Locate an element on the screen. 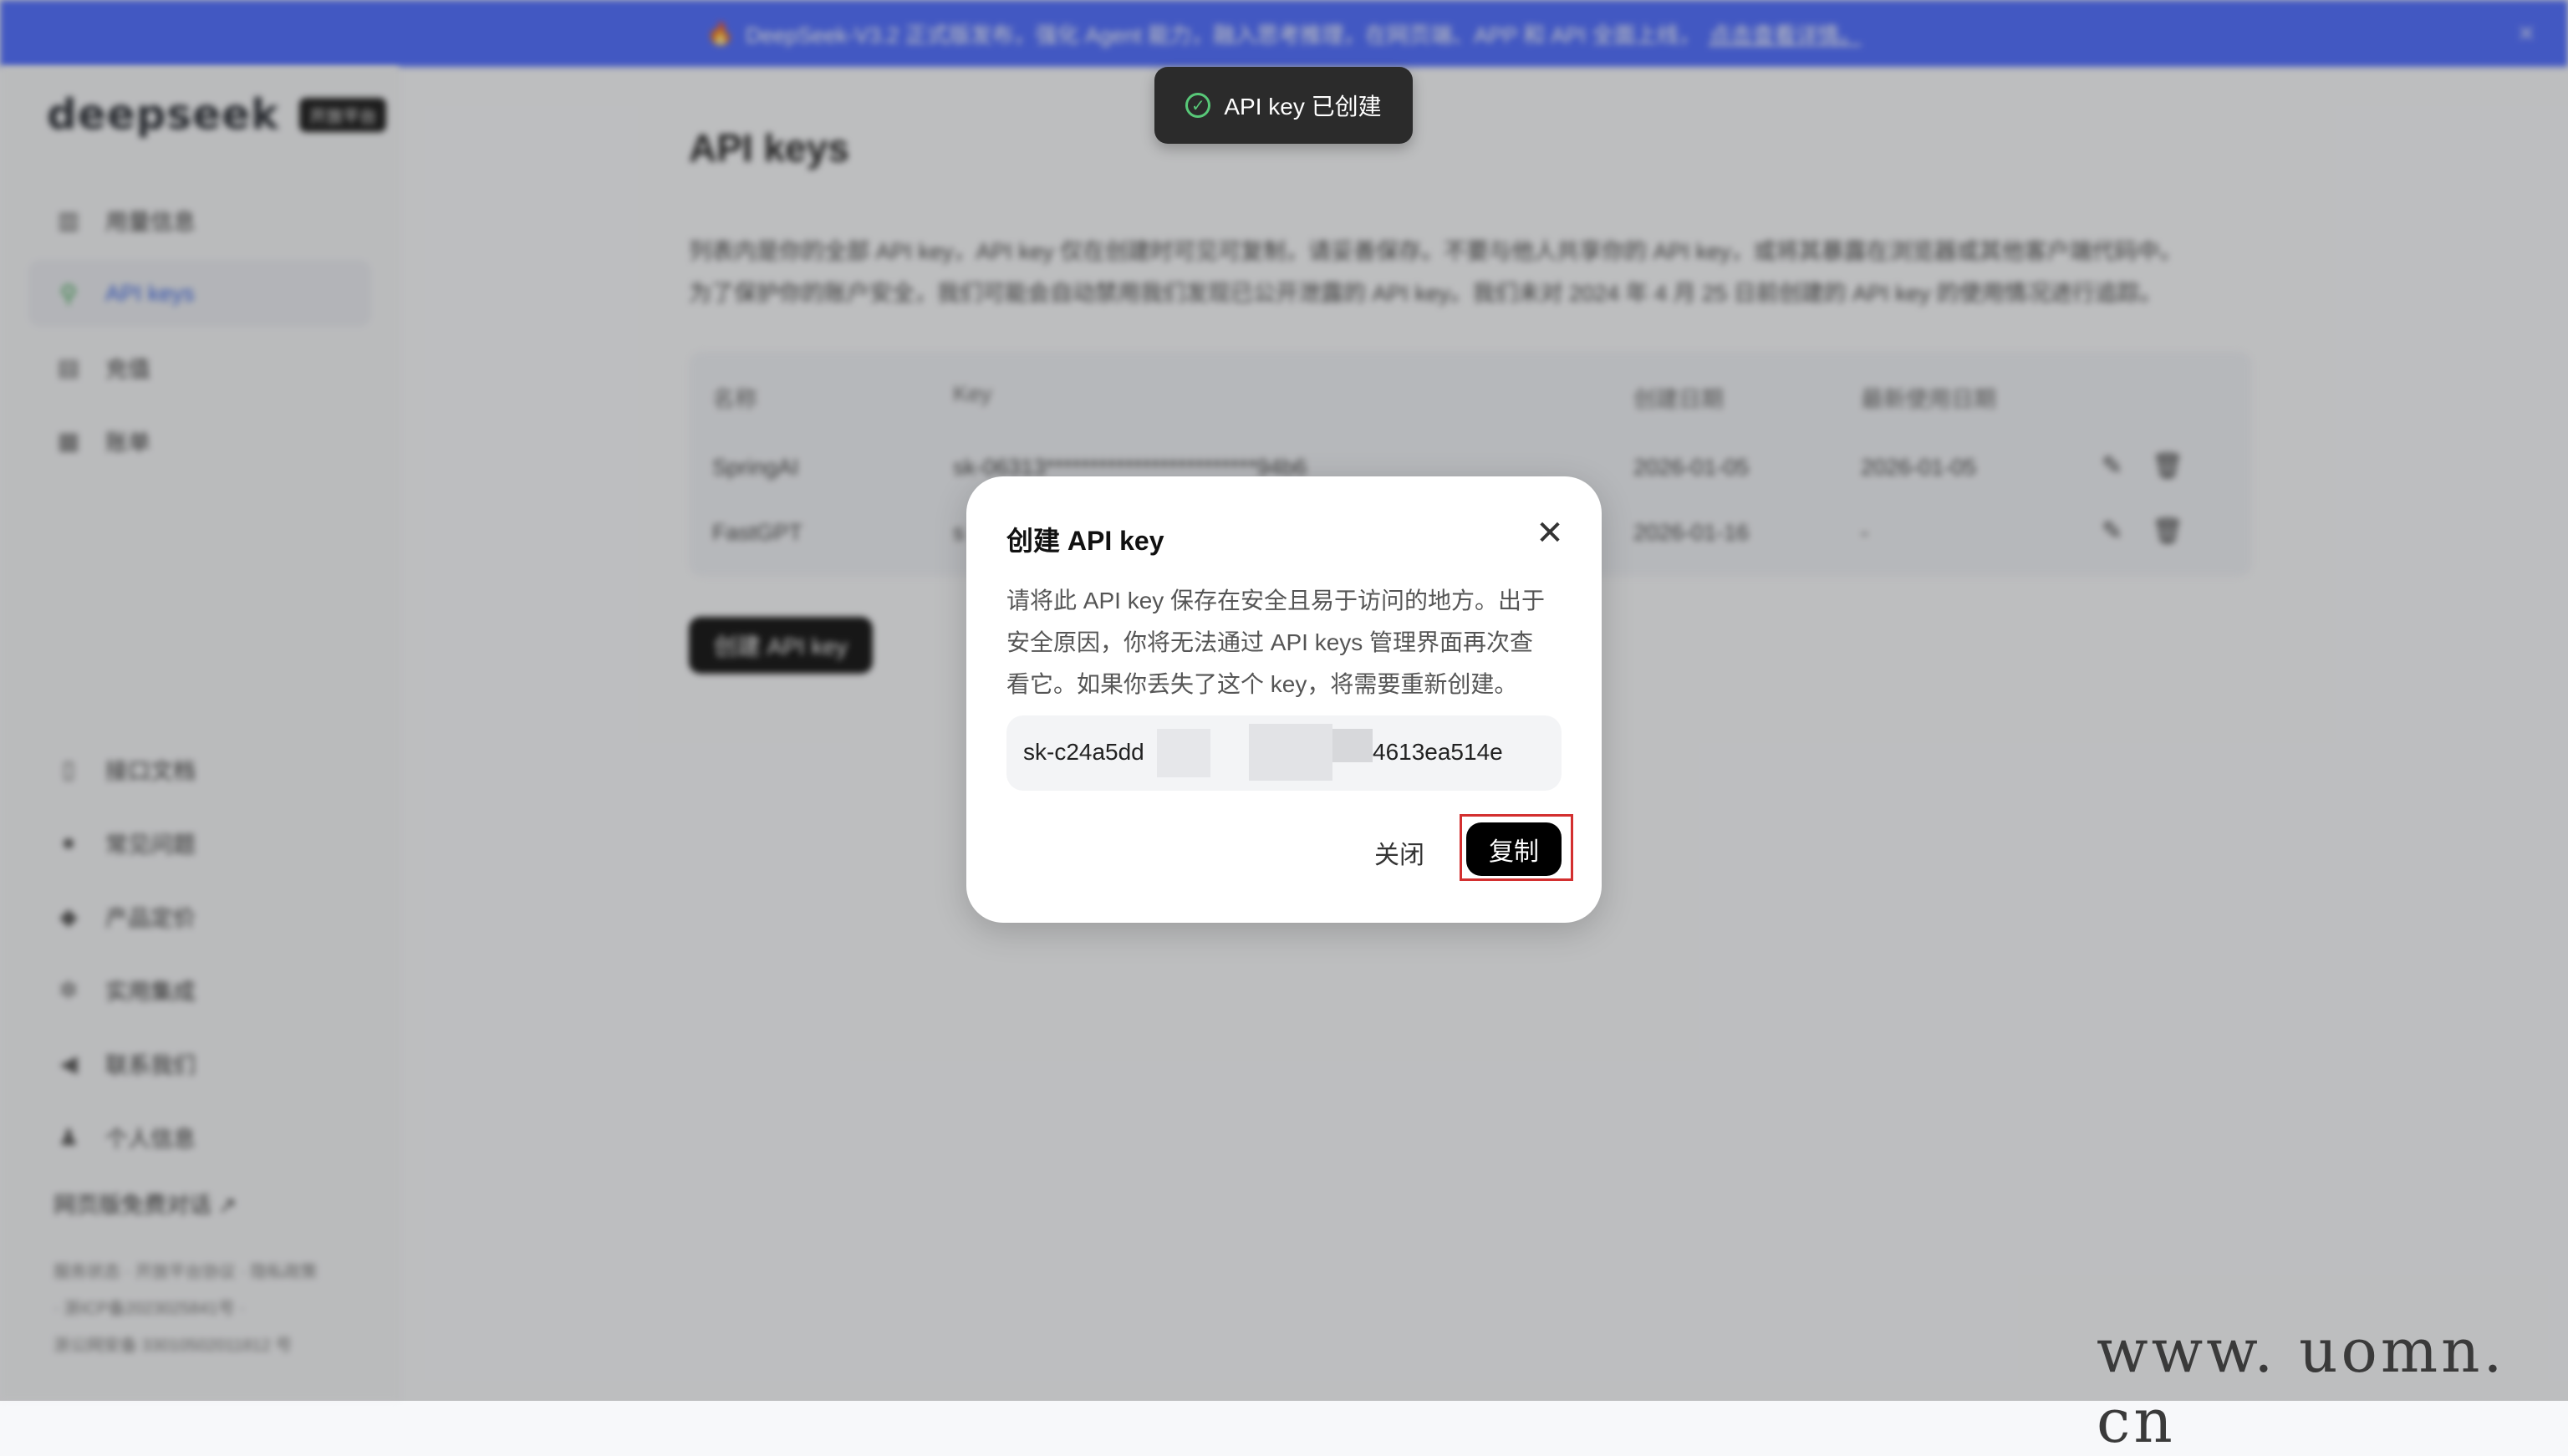 The height and width of the screenshot is (1456, 2568). close-button: 关闭 is located at coordinates (1399, 852).